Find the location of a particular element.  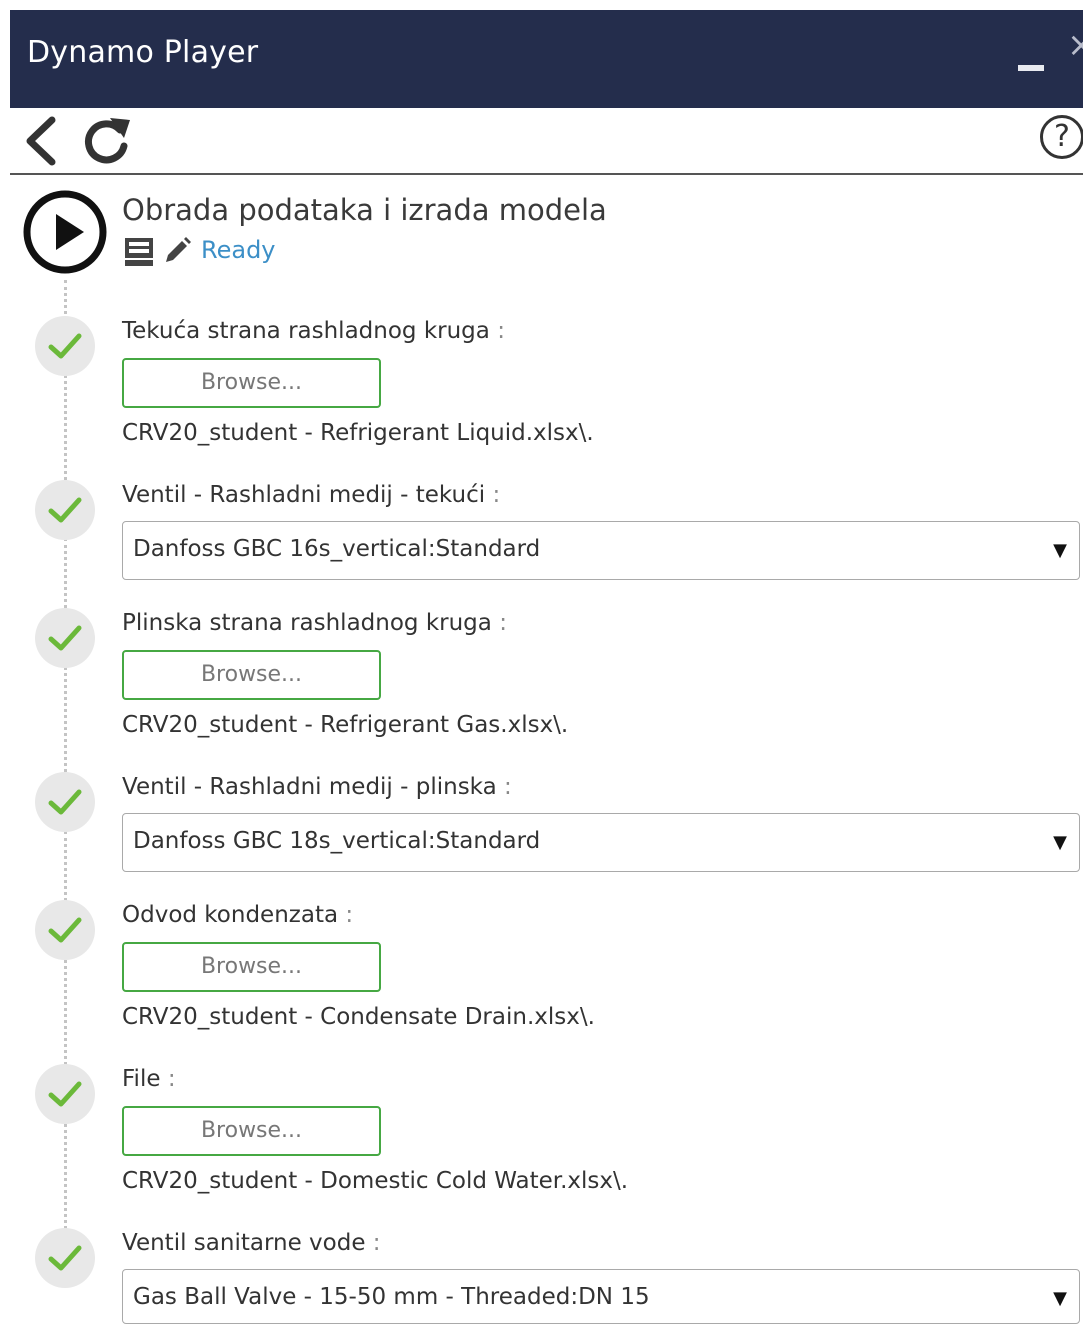

input-label: Ventil sanitarne vode : is located at coordinates (251, 1243).